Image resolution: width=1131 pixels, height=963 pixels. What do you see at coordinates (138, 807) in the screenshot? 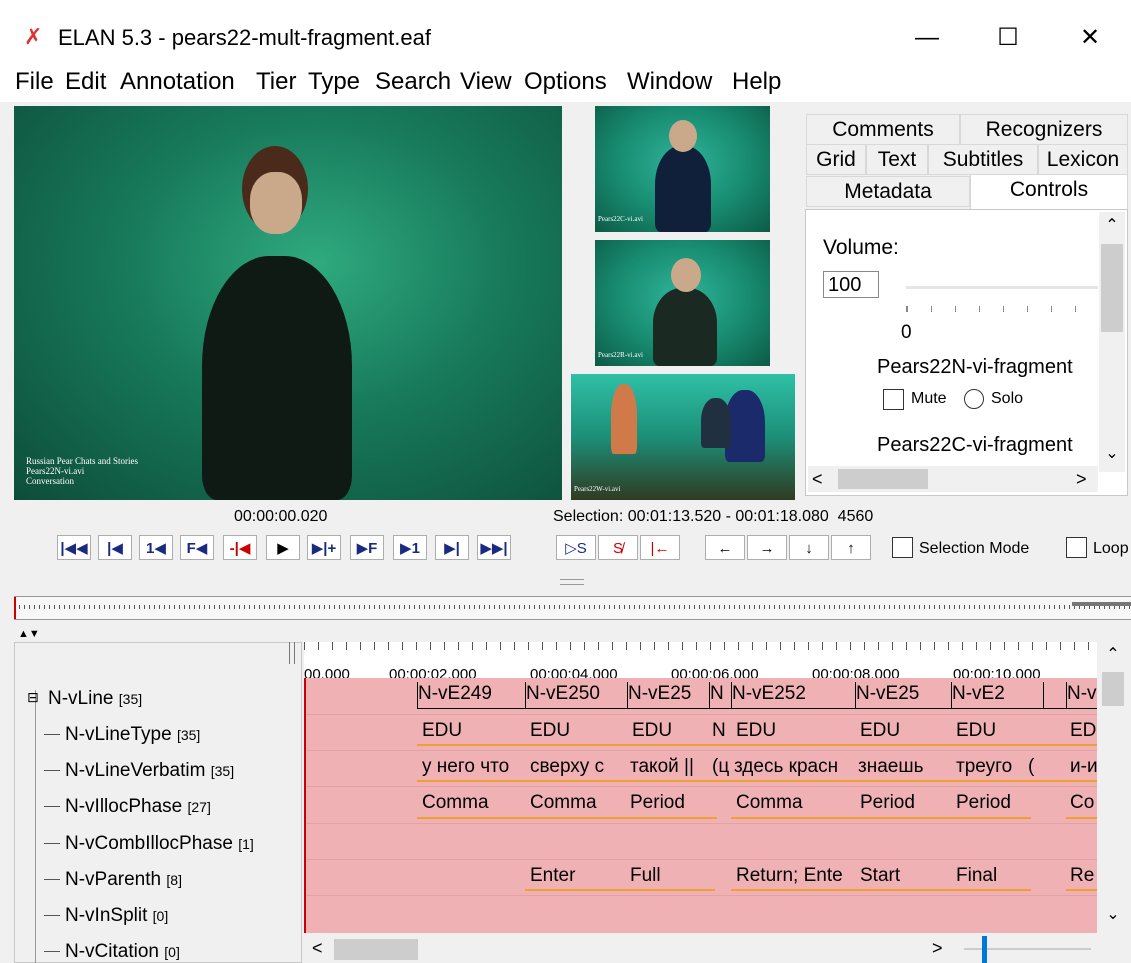
I see `tier-name: N-vIllocPhase [27]` at bounding box center [138, 807].